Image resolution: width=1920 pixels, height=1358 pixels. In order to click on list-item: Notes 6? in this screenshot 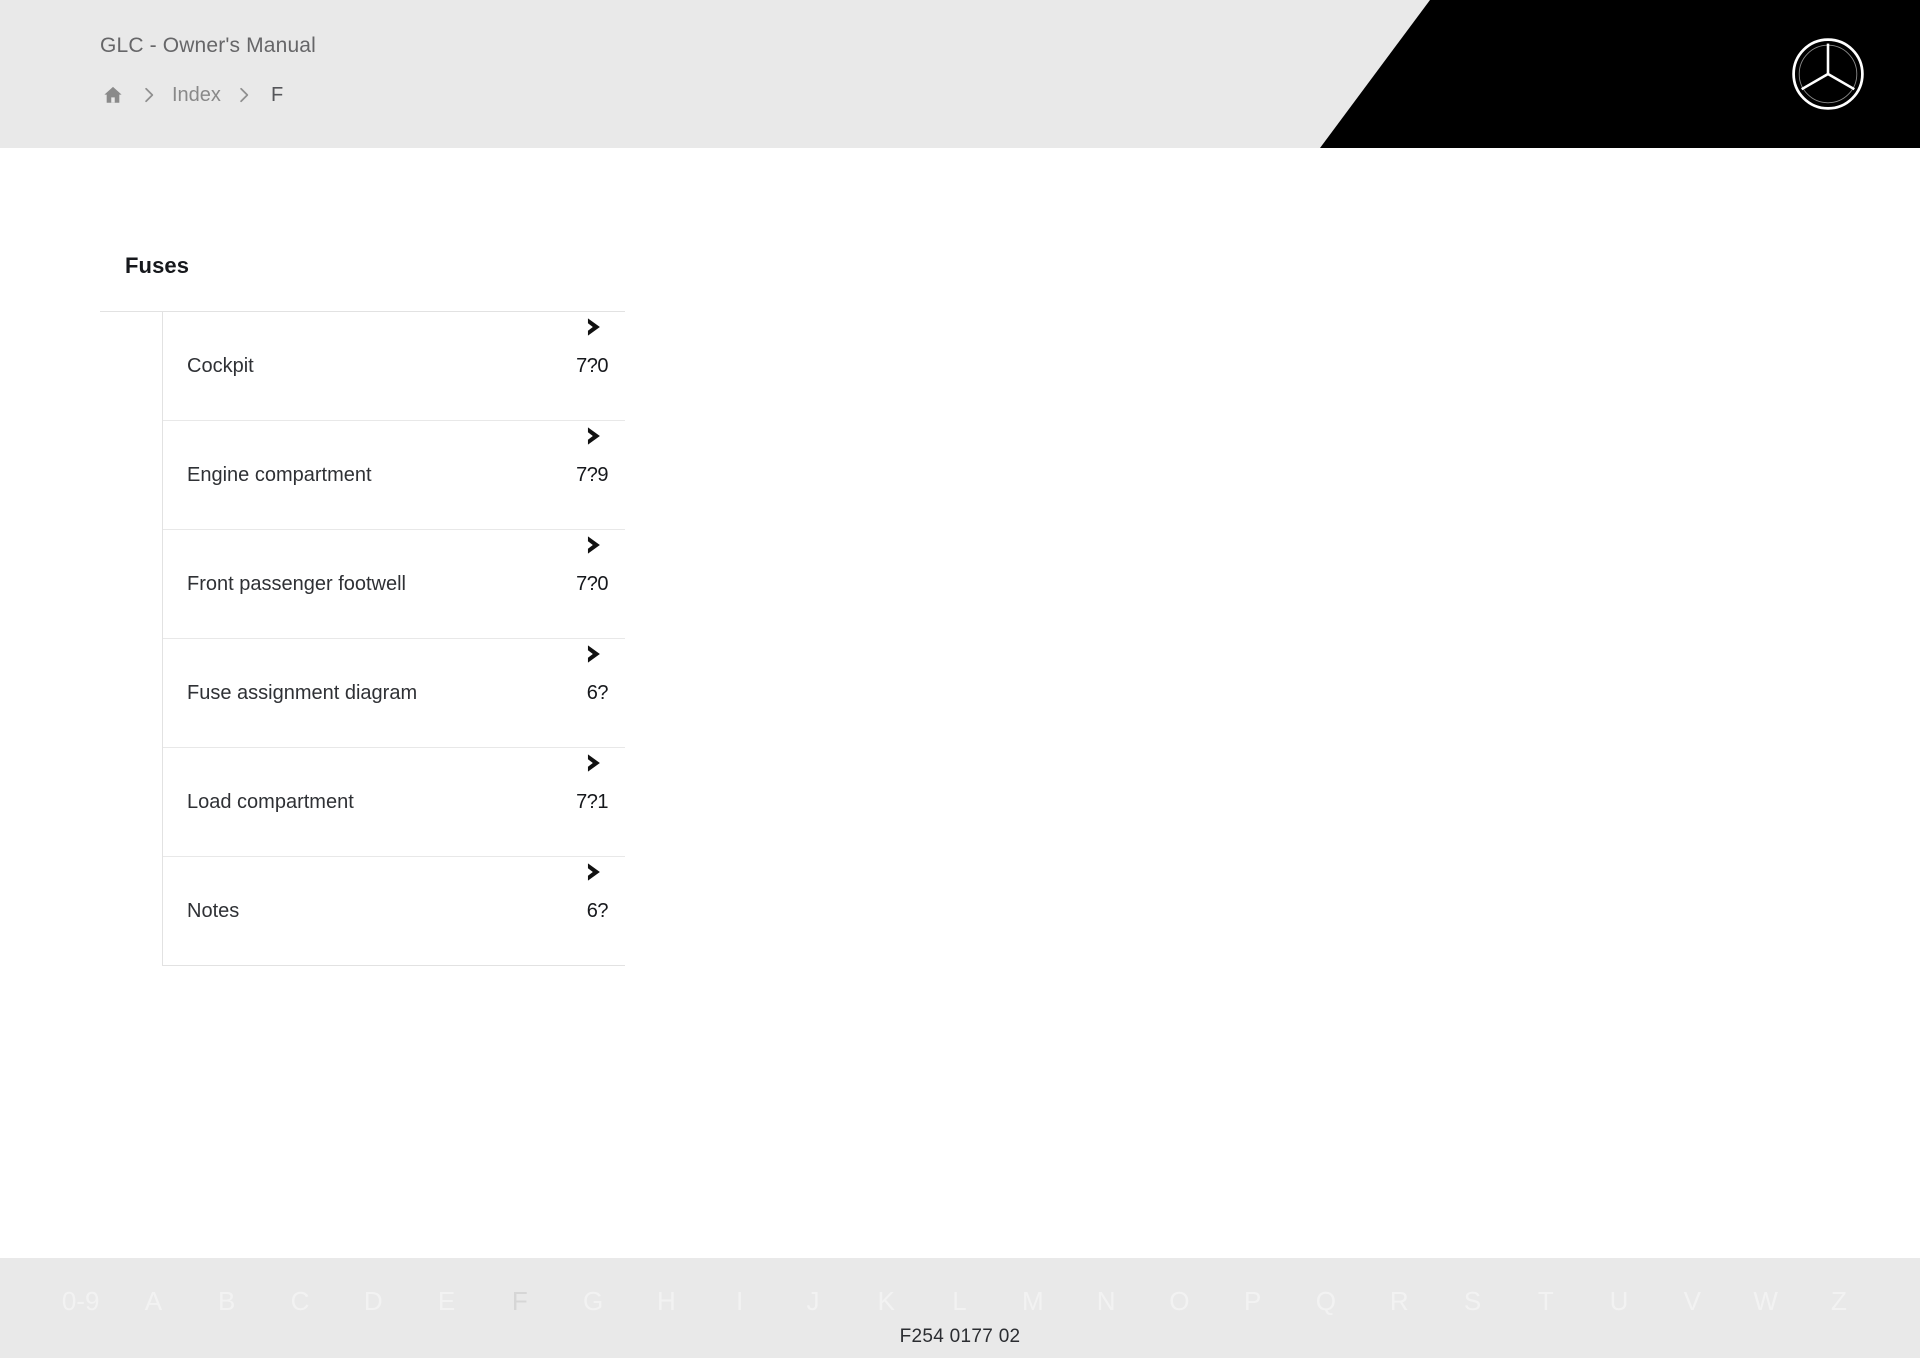, I will do `click(394, 911)`.